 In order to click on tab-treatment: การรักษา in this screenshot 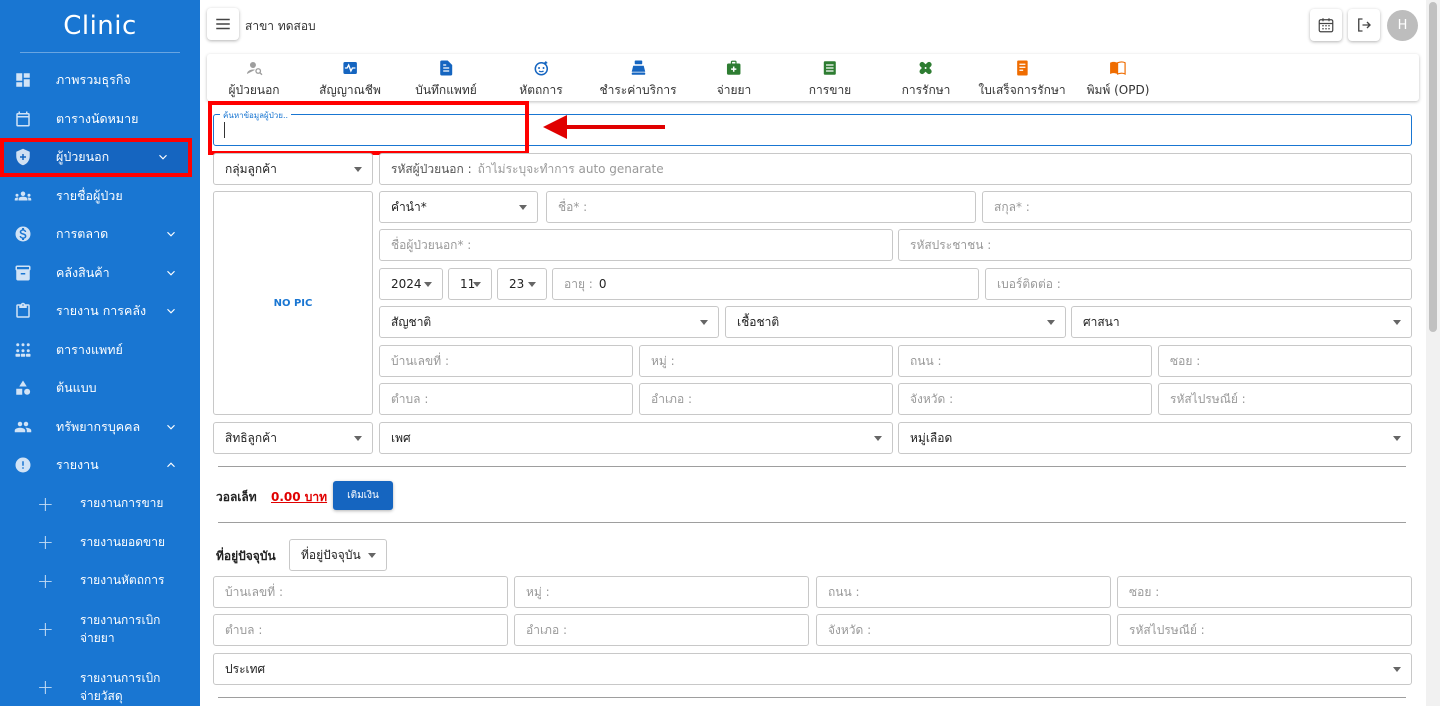, I will do `click(926, 79)`.